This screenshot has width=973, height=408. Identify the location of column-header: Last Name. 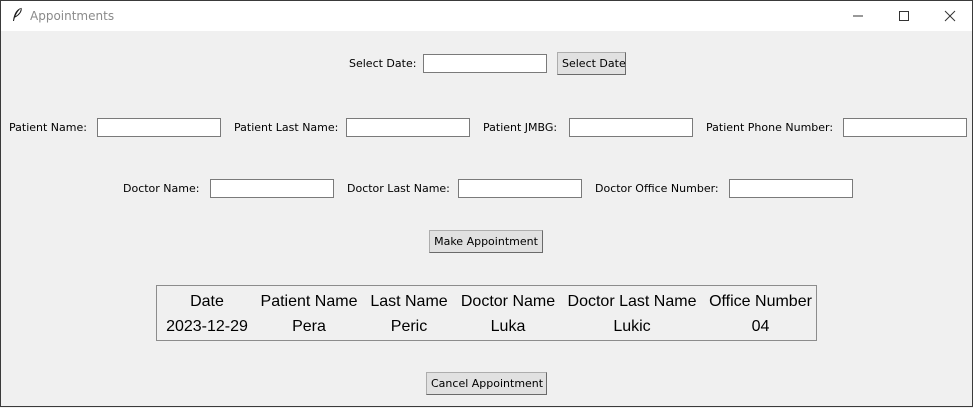
(409, 300).